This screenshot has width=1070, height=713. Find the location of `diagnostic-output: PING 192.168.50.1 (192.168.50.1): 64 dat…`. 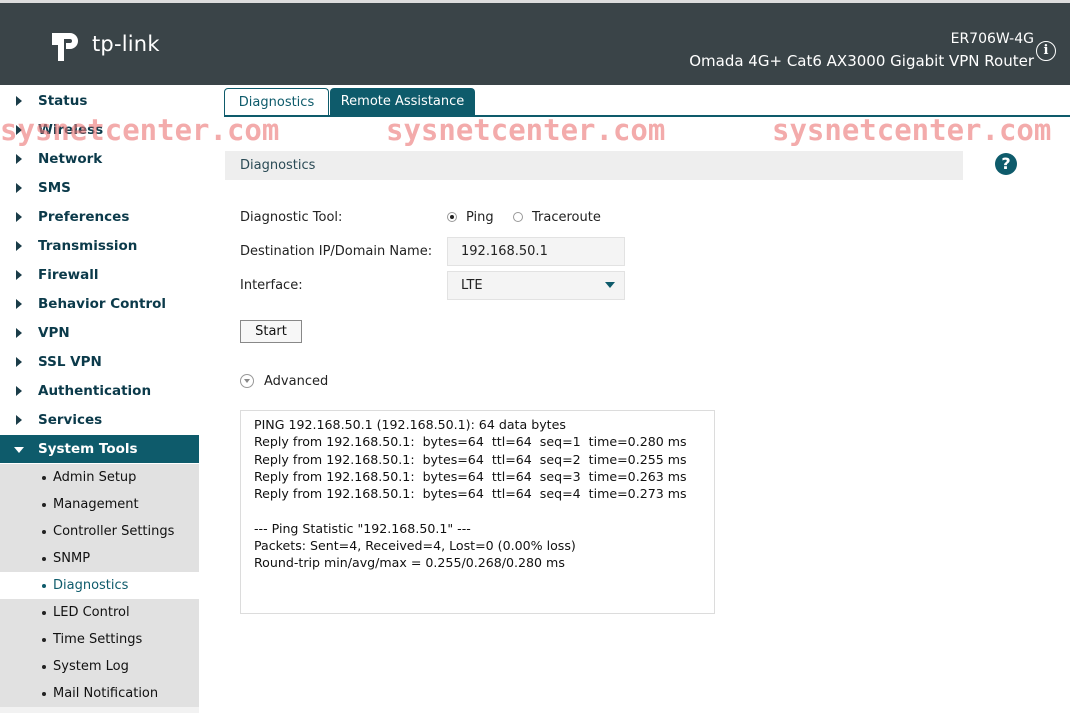

diagnostic-output: PING 192.168.50.1 (192.168.50.1): 64 dat… is located at coordinates (477, 512).